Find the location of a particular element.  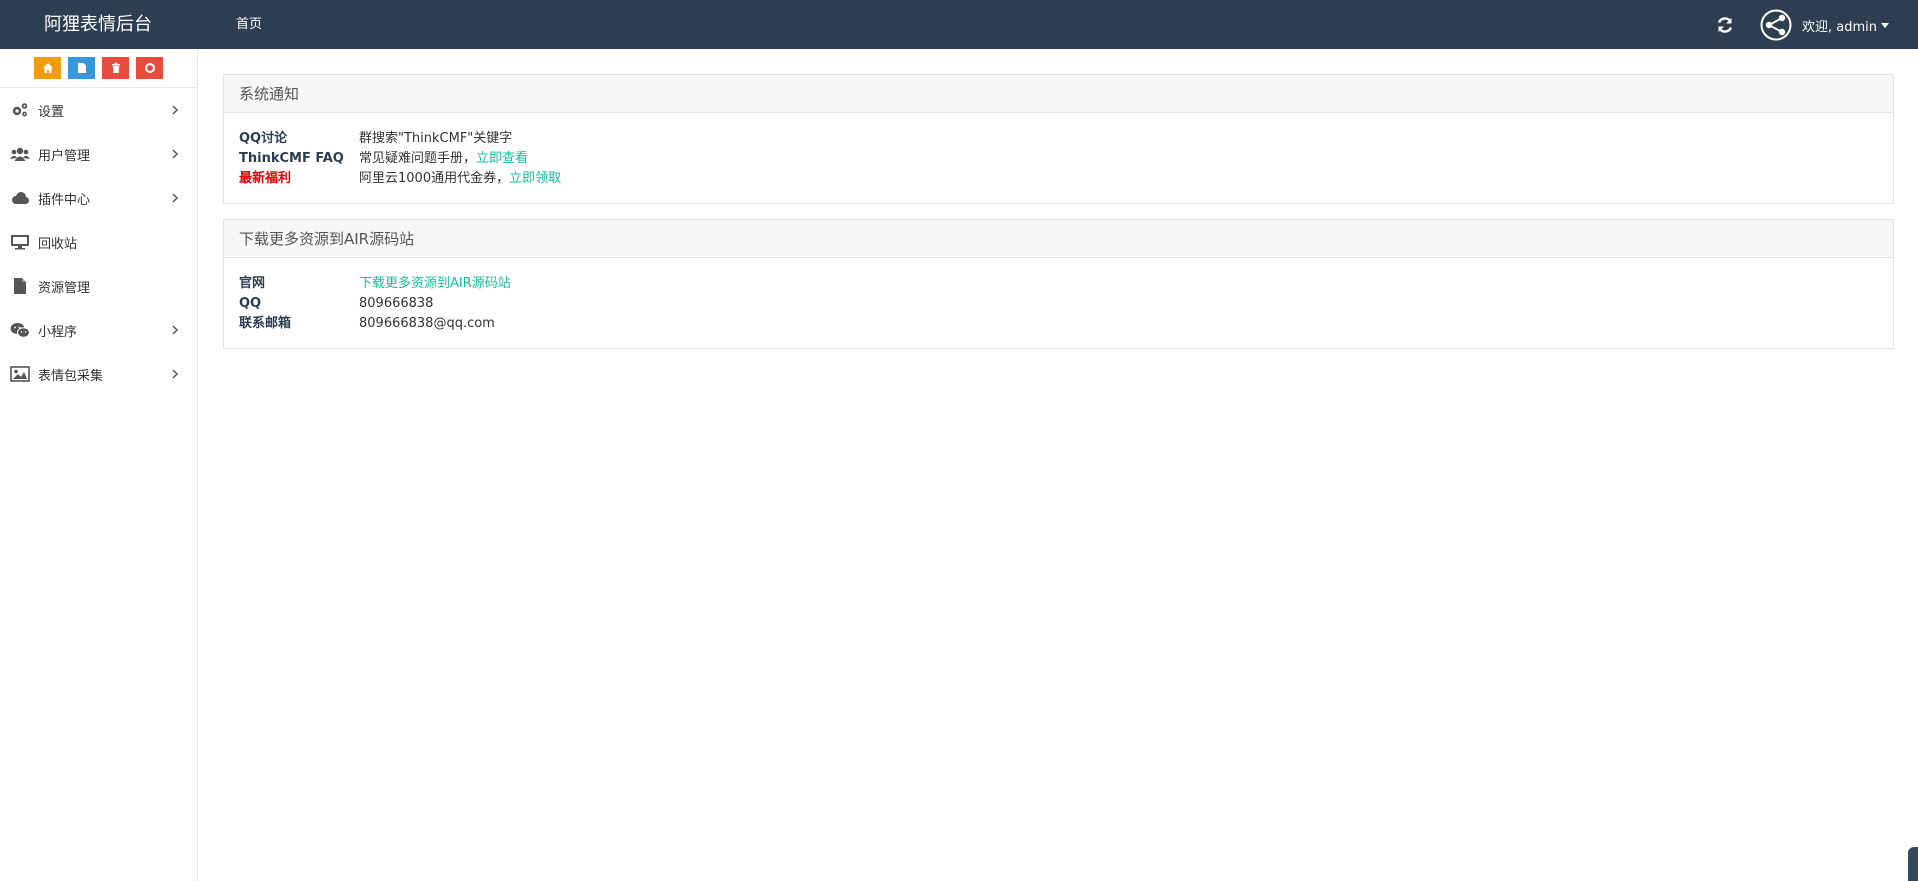

sidebar: 设置 用户管理 插件中心 回收站 资源管理 小程序 表情包采集 is located at coordinates (99, 465).